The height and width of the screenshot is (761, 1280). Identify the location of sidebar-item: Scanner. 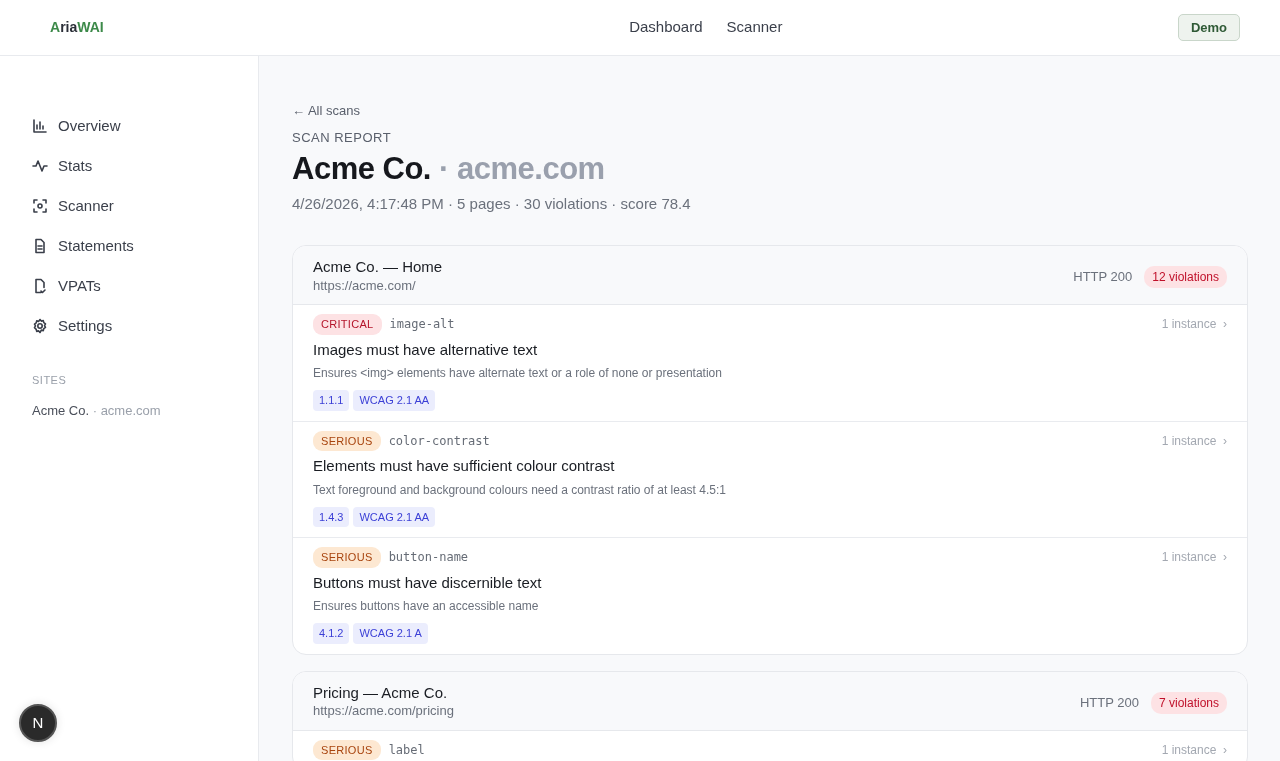
(145, 206).